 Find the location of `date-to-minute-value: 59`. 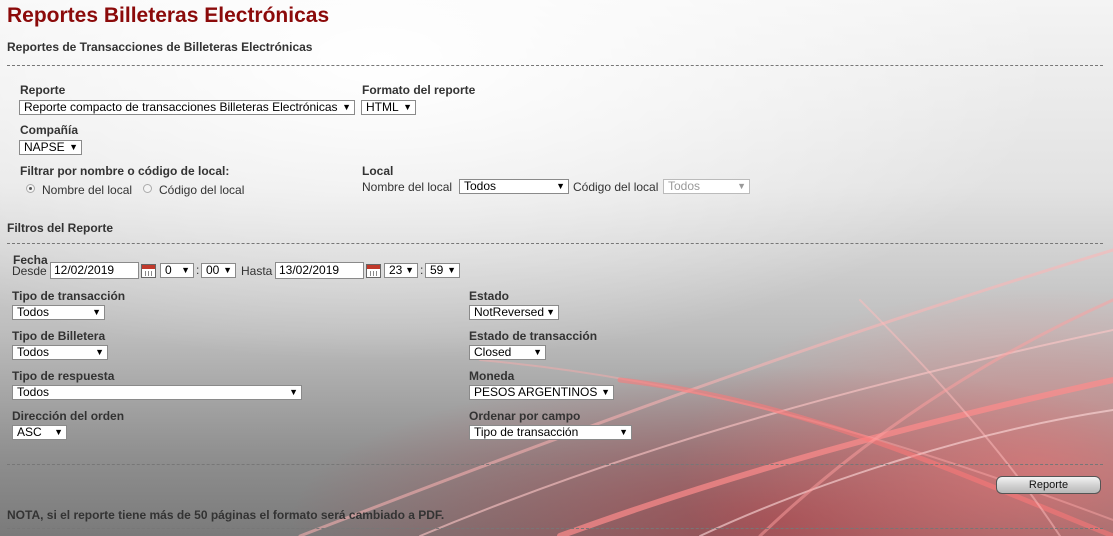

date-to-minute-value: 59 is located at coordinates (437, 270).